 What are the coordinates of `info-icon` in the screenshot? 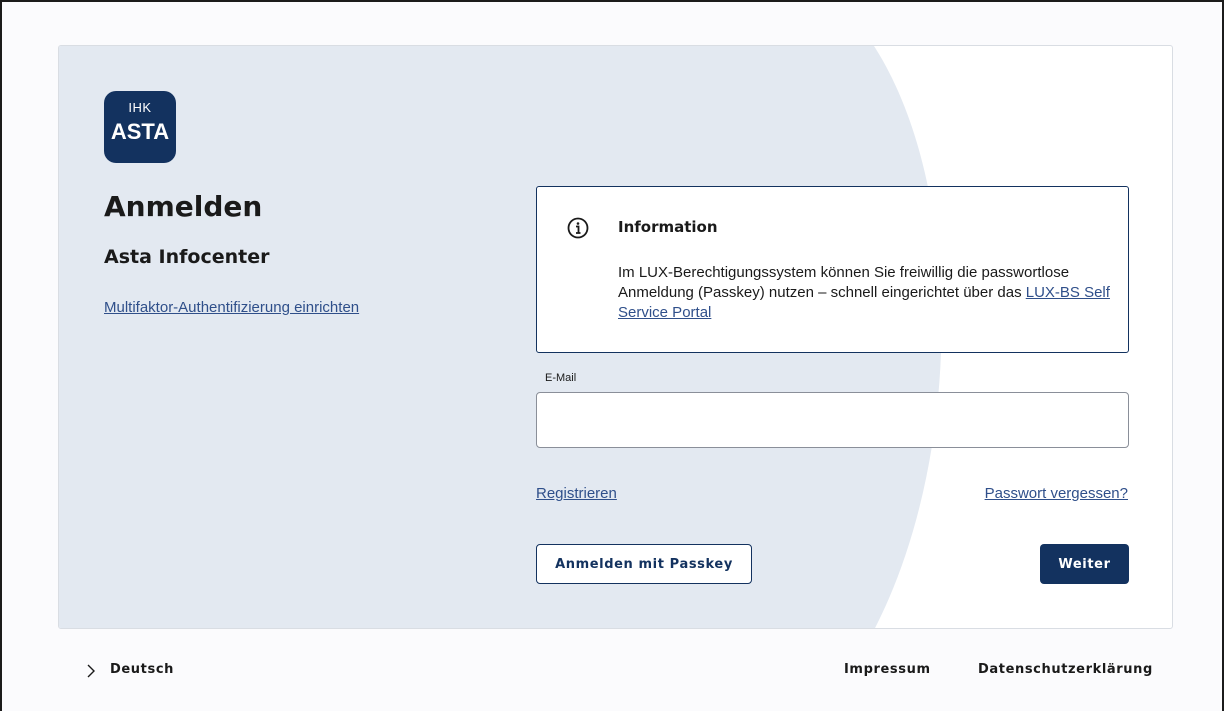 It's located at (578, 228).